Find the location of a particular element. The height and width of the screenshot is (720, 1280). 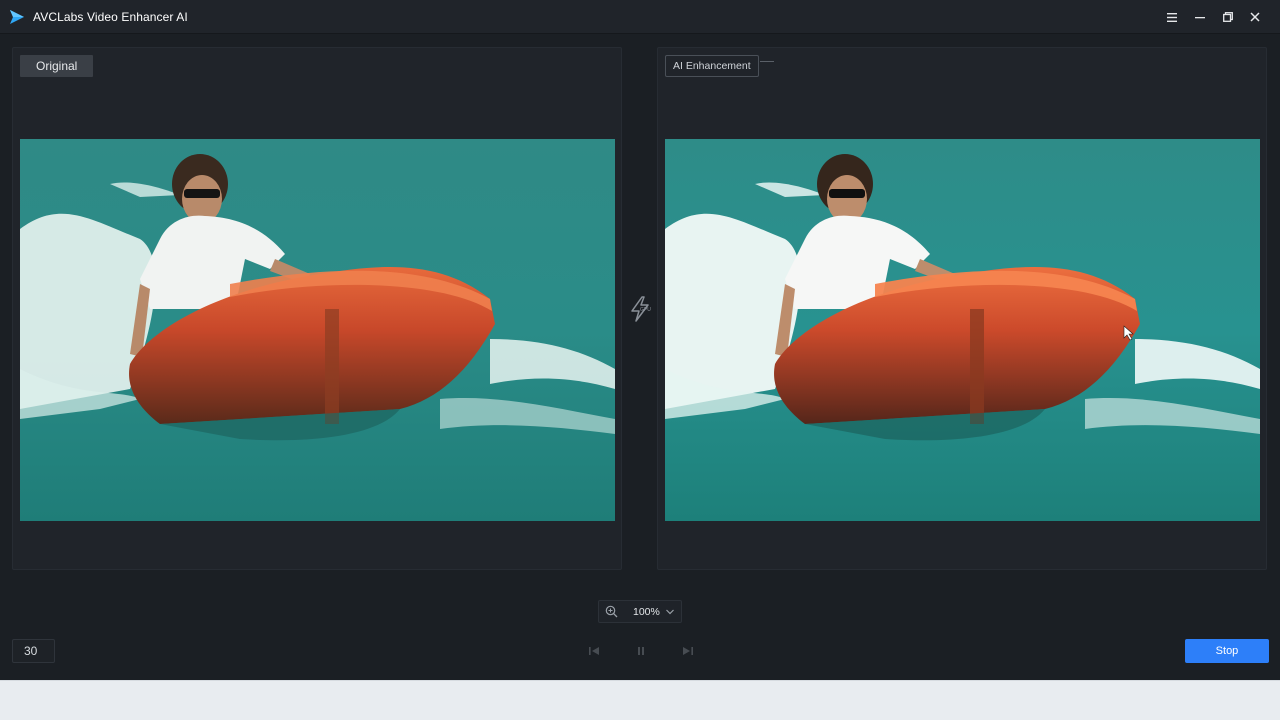

taskbar is located at coordinates (640, 700).